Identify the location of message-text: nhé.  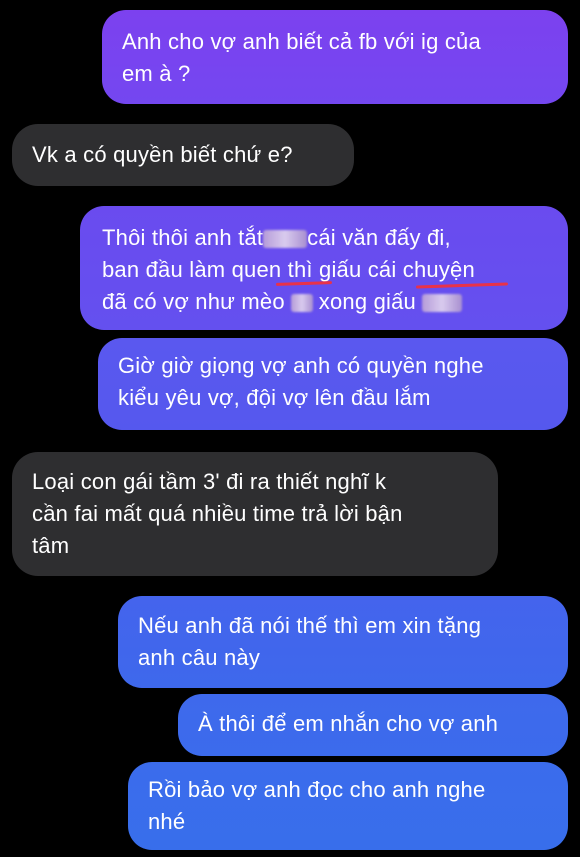
(167, 821).